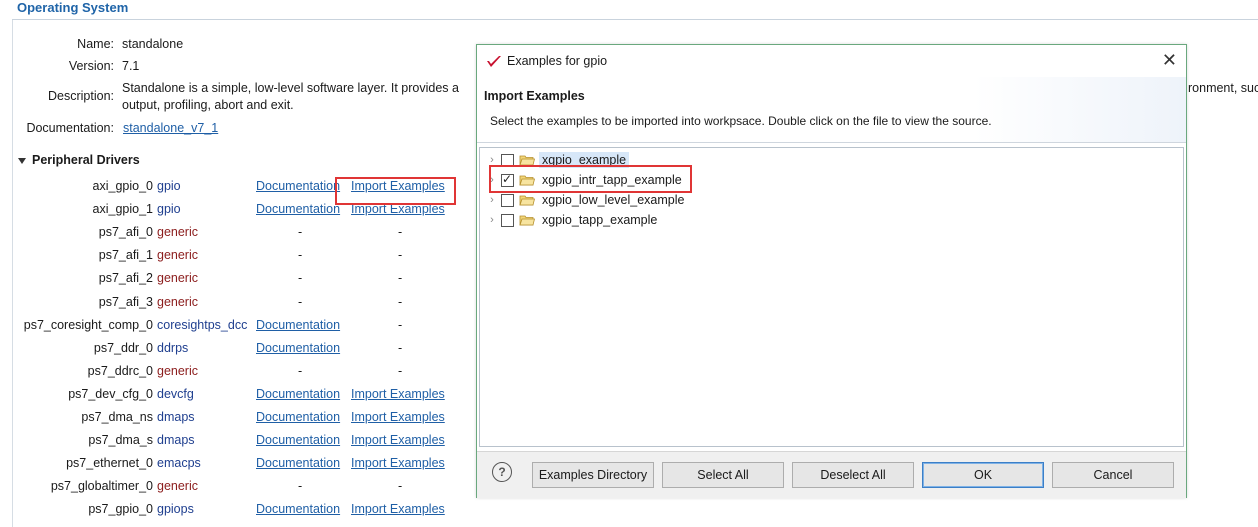  I want to click on os-description-line2: output, profiling, abort and exit., so click(208, 105).